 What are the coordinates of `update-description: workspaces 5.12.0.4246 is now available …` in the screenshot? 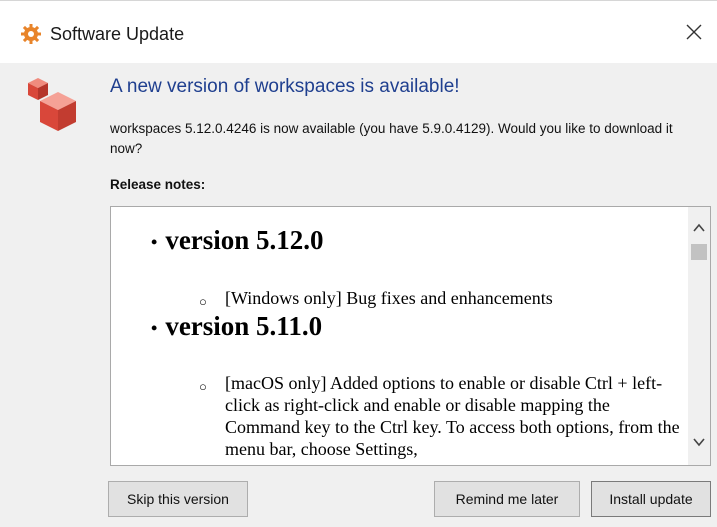 It's located at (391, 138).